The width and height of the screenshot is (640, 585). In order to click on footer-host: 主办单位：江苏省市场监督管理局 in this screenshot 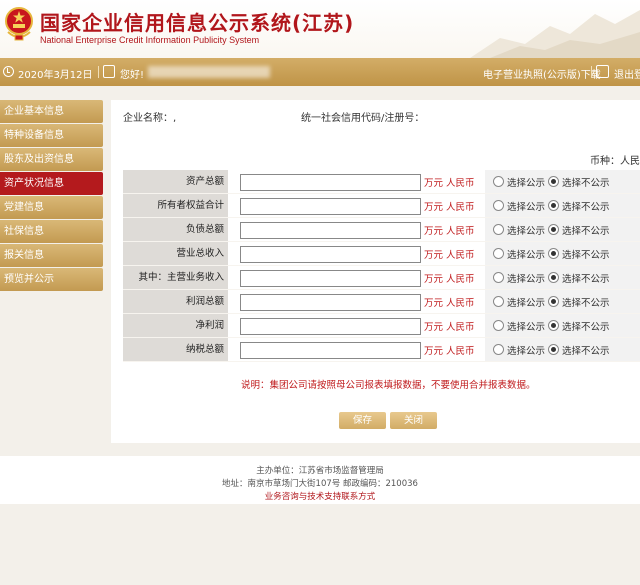, I will do `click(320, 471)`.